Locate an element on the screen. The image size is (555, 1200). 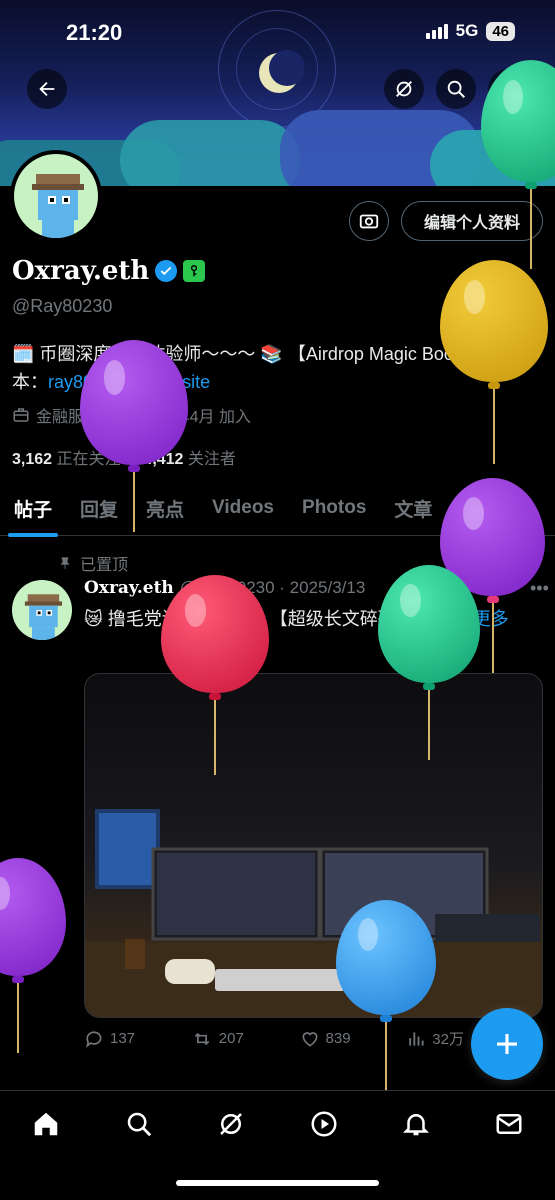
grok-button is located at coordinates (404, 89).